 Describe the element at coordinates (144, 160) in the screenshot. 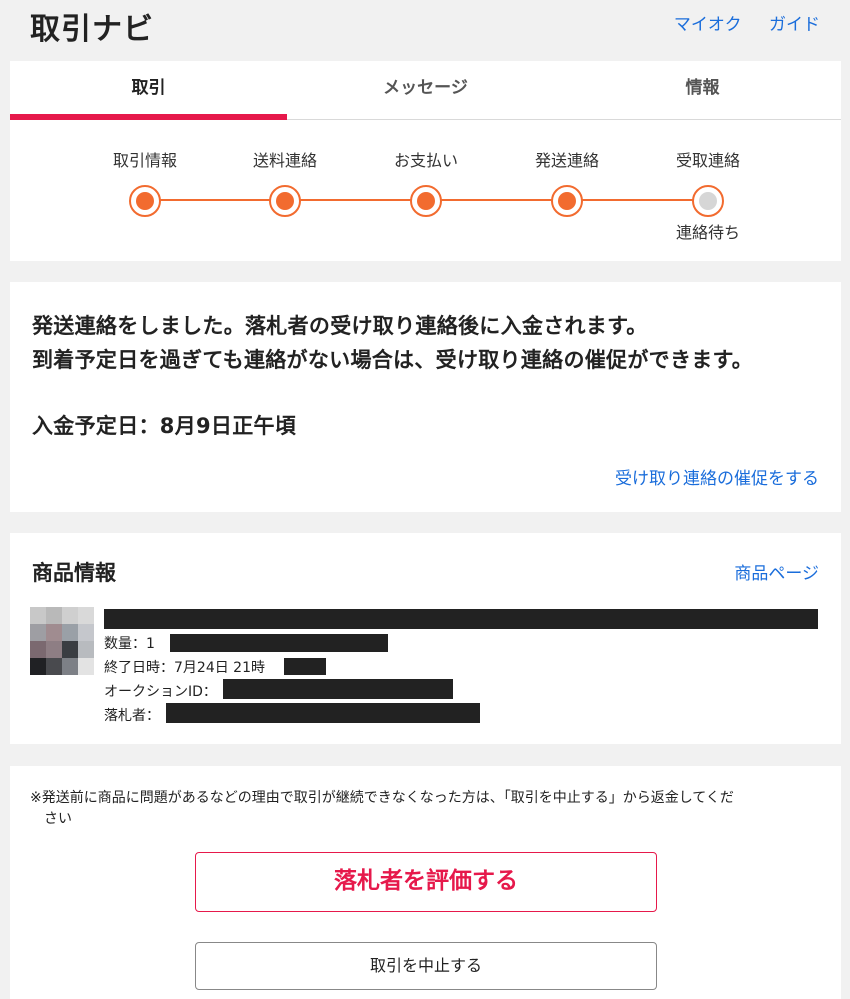

I see `step-label-transaction-info: 取引情報` at that location.